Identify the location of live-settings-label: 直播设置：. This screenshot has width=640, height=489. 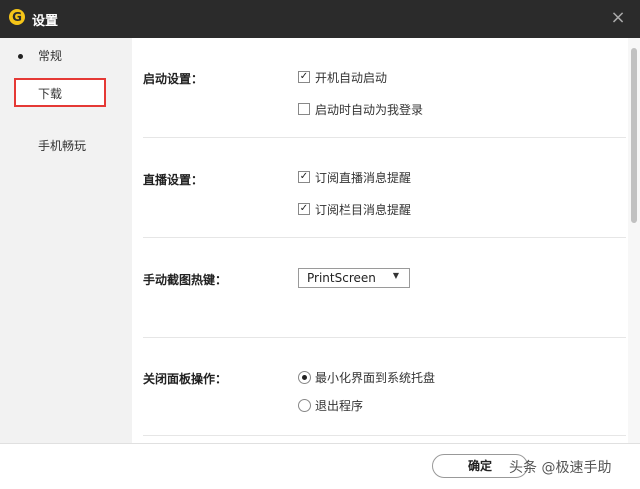
(173, 180).